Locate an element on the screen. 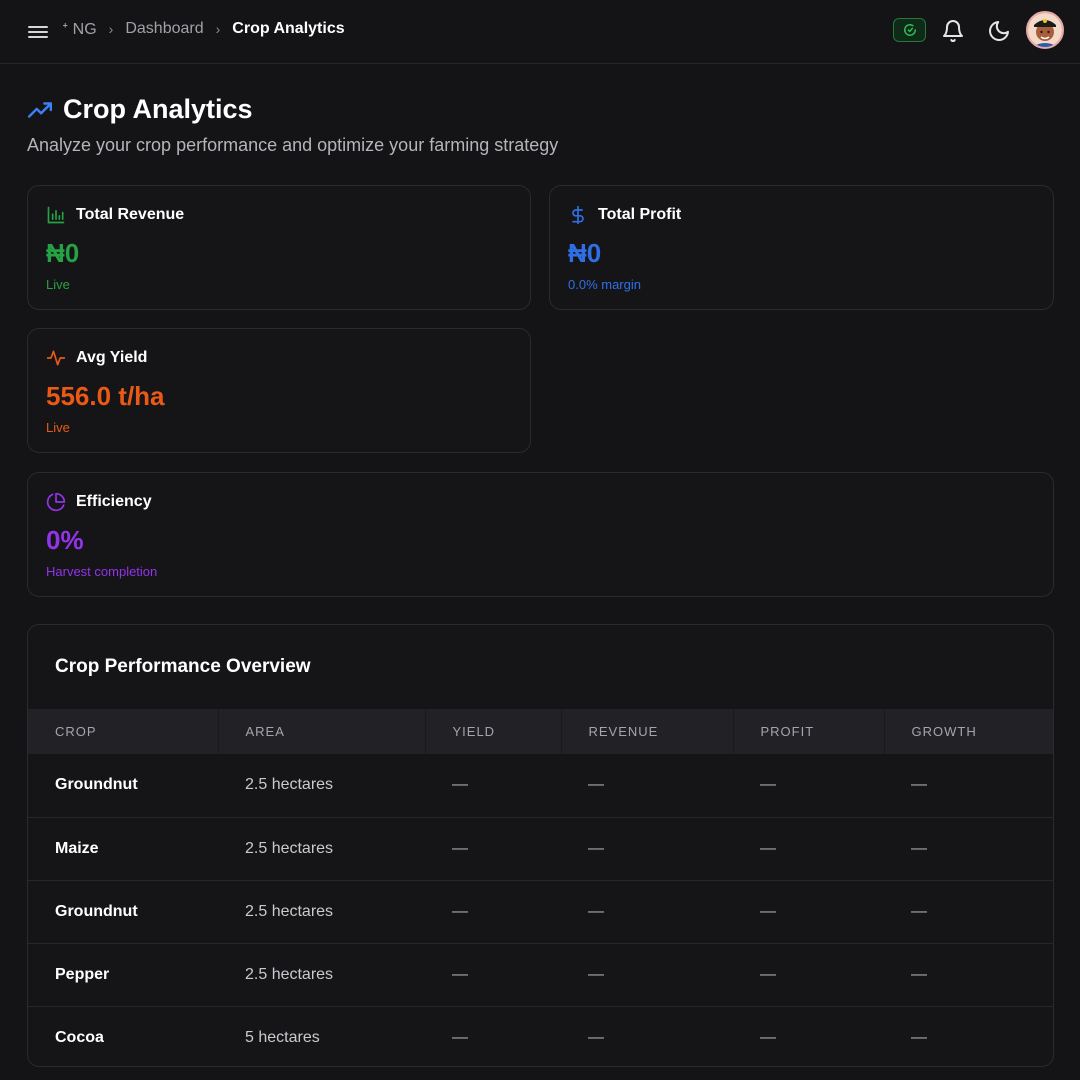 This screenshot has height=1080, width=1080. total-profit-value: ₦0 is located at coordinates (585, 253).